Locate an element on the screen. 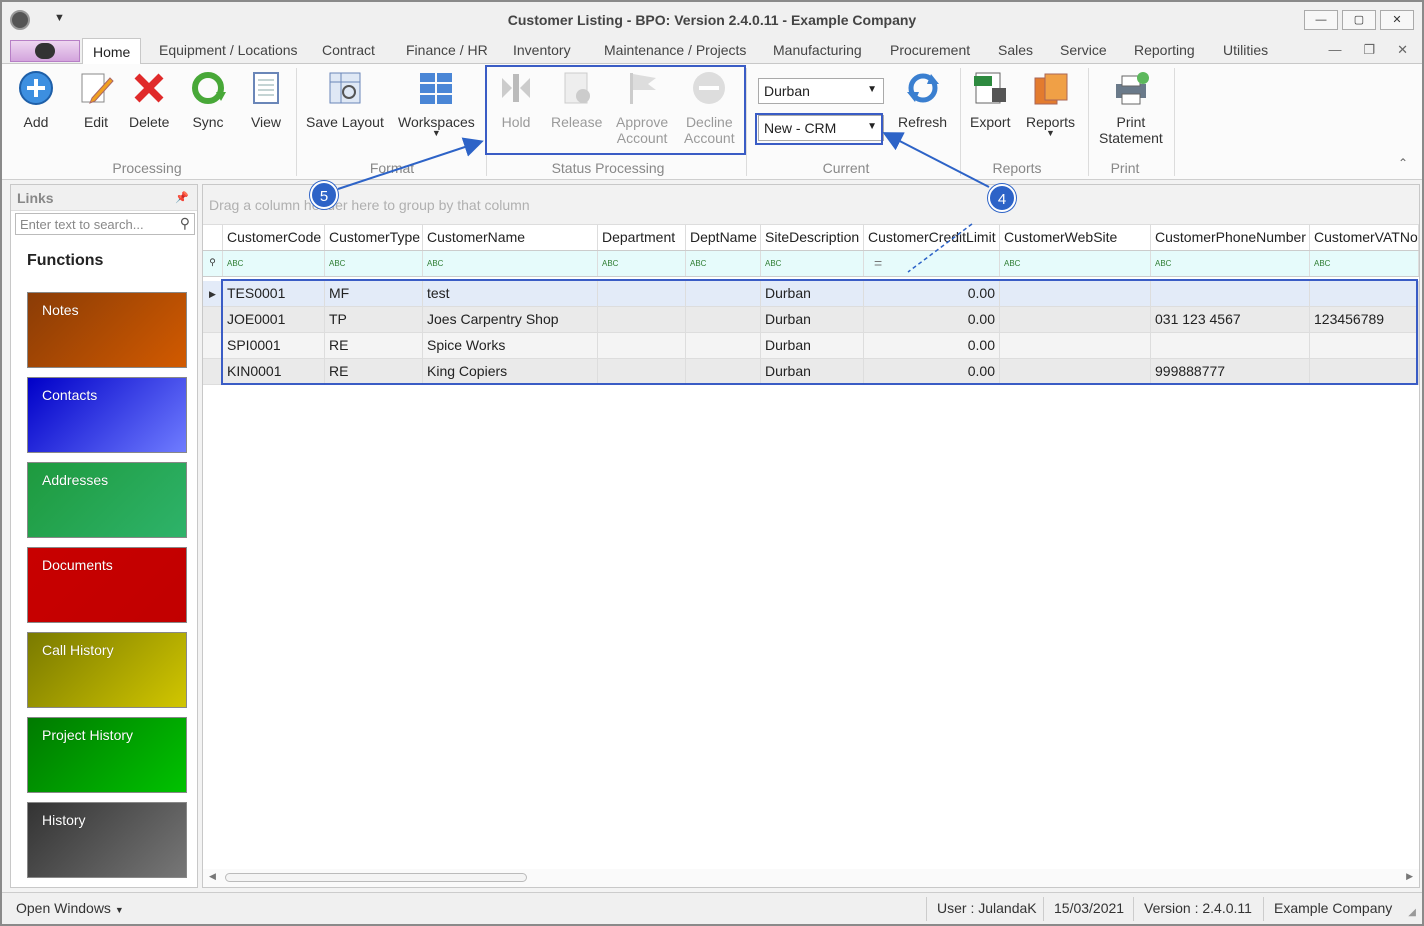 Image resolution: width=1424 pixels, height=926 pixels. mdi-minimize-button: — is located at coordinates (1334, 50).